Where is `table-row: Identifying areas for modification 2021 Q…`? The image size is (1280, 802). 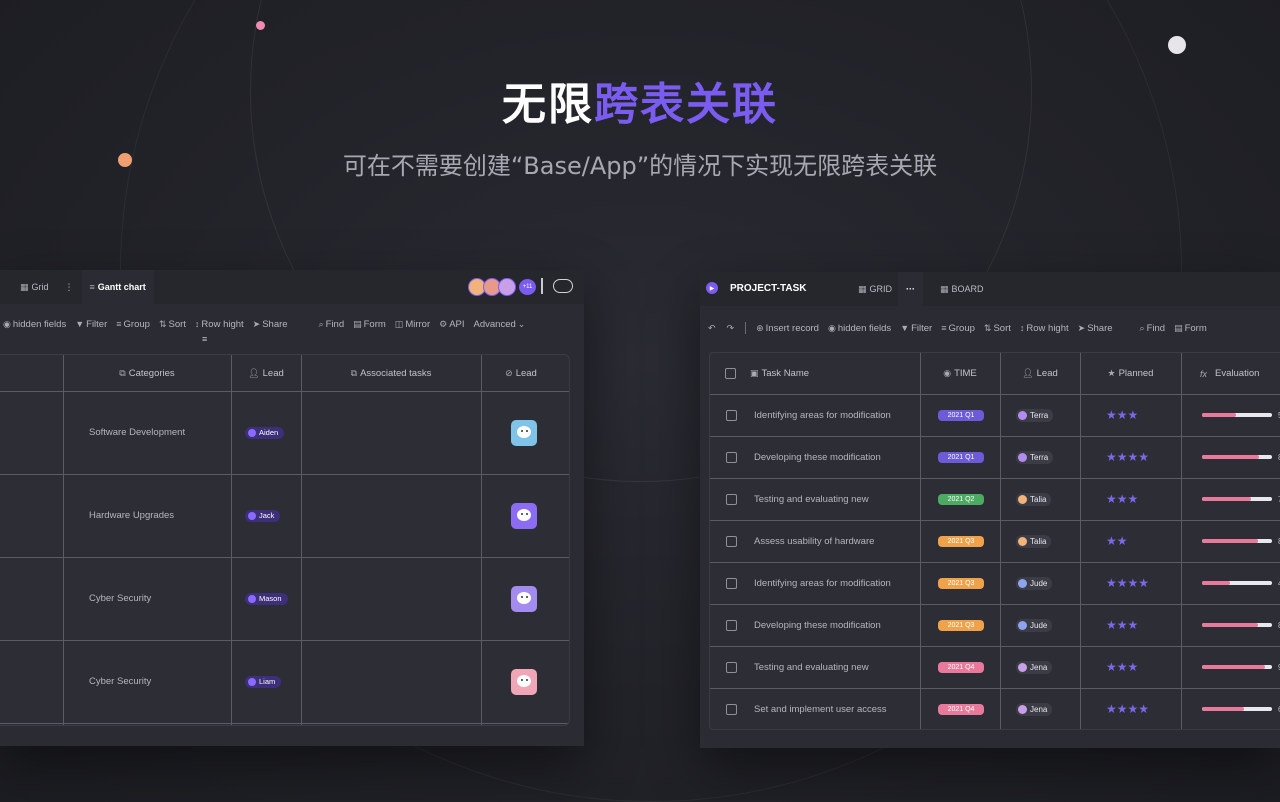 table-row: Identifying areas for modification 2021 Q… is located at coordinates (995, 415).